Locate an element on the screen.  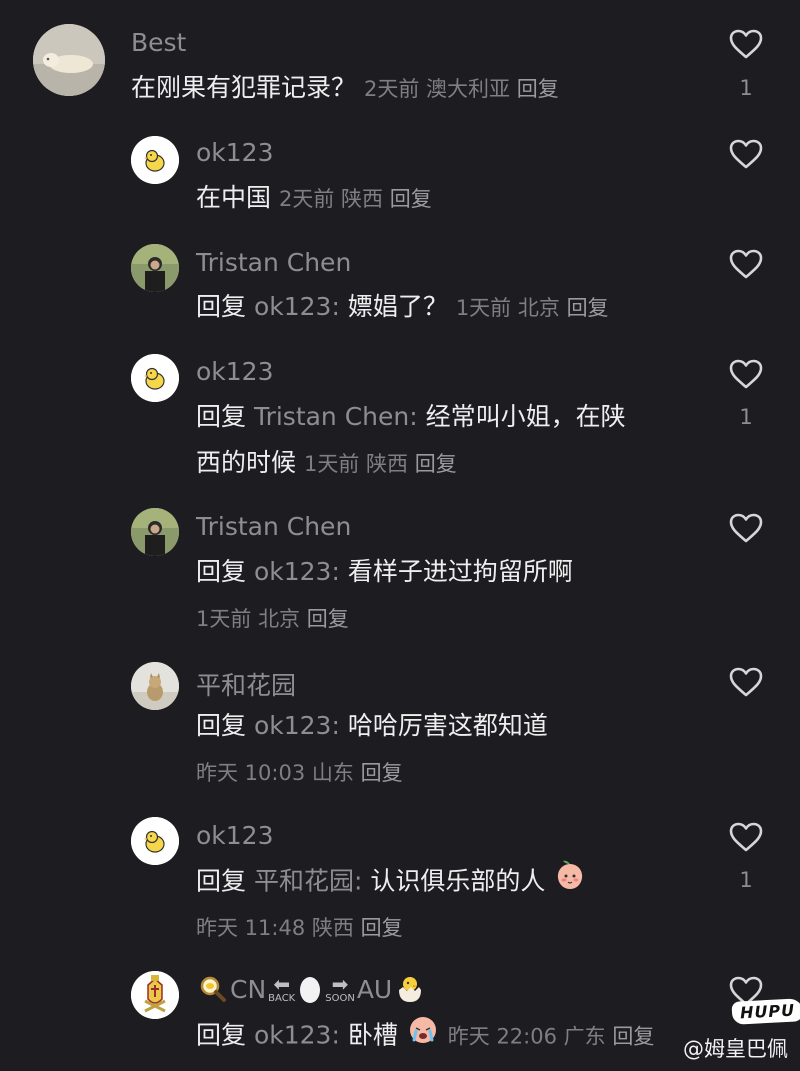
comment-text: 在刚果有犯罪记录？ 2天前 澳大利亚 回复 is located at coordinates (345, 88).